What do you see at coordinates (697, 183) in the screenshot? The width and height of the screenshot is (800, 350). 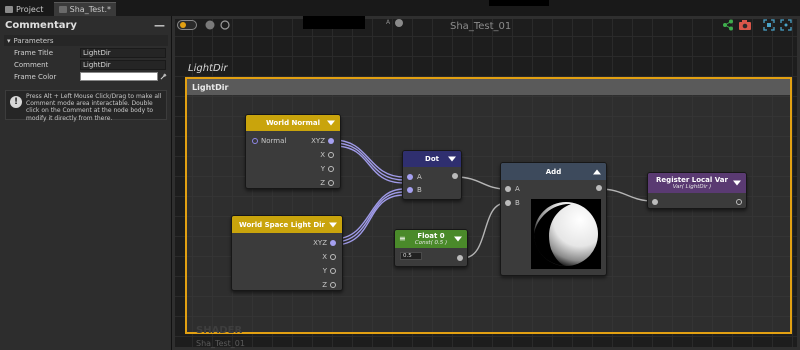 I see `node-header: Register Local Var Var( LightDir )` at bounding box center [697, 183].